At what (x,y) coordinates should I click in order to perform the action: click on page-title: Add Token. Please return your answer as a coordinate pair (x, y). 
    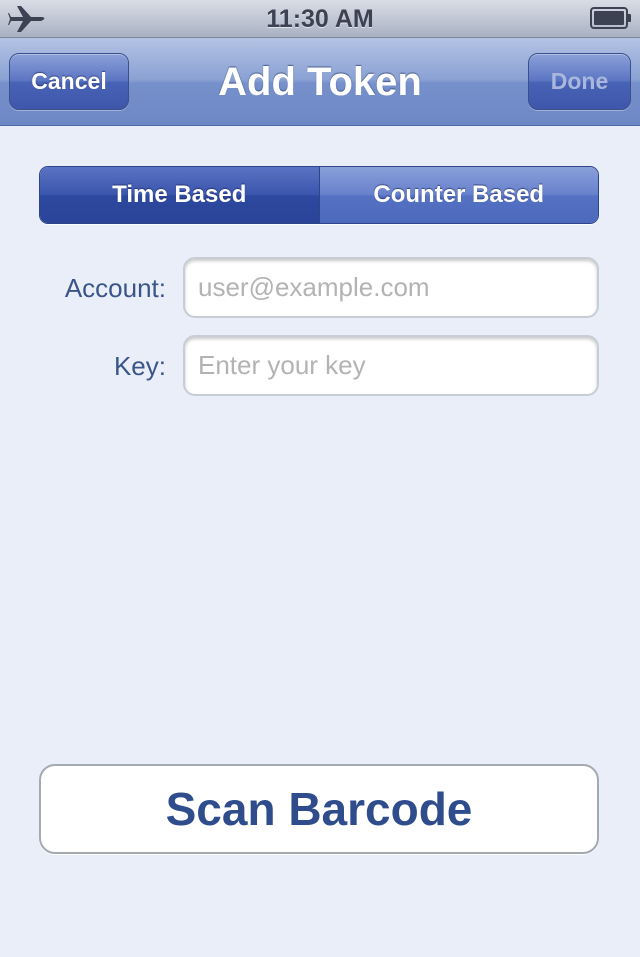
    Looking at the image, I should click on (320, 82).